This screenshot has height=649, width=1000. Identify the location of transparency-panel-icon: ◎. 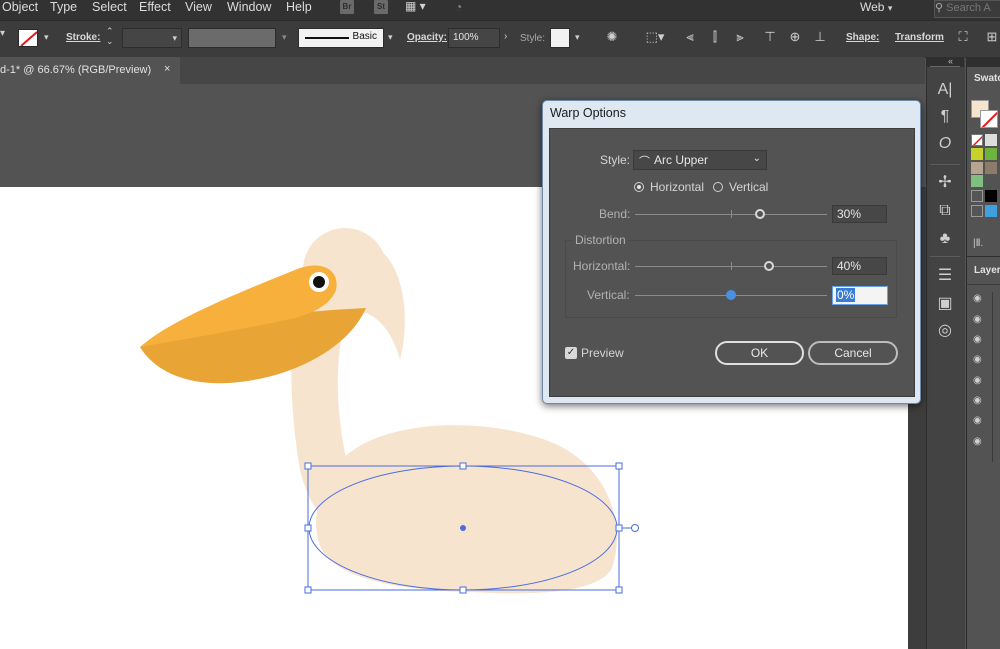
(945, 331).